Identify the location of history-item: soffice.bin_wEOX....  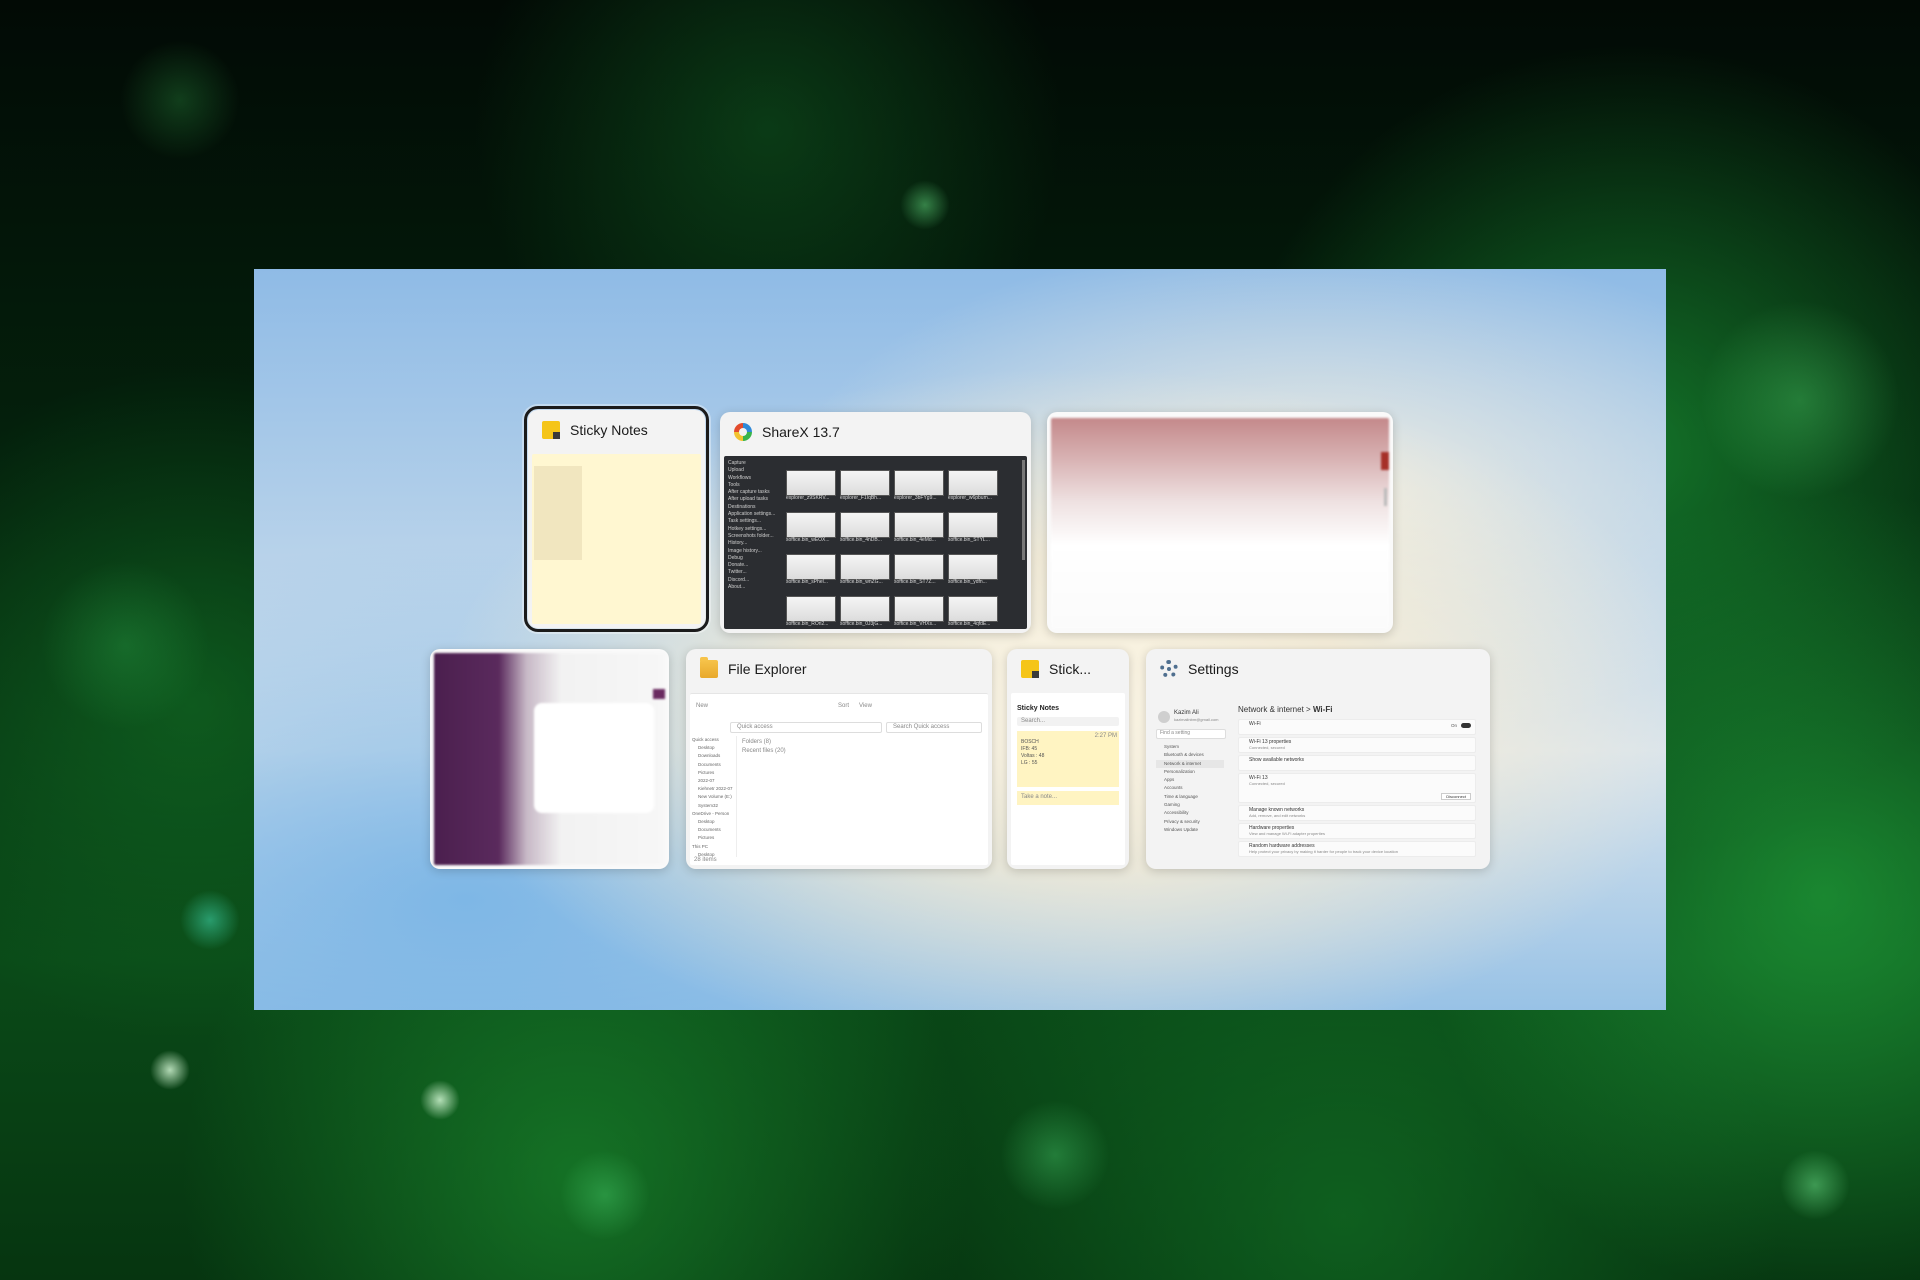
(811, 524).